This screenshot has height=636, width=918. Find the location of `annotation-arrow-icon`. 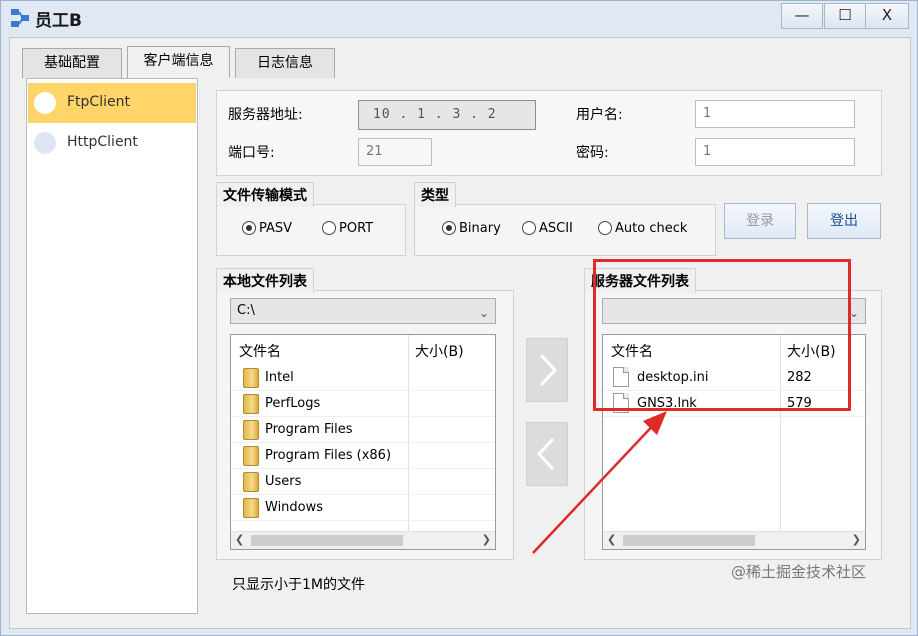

annotation-arrow-icon is located at coordinates (599, 482).